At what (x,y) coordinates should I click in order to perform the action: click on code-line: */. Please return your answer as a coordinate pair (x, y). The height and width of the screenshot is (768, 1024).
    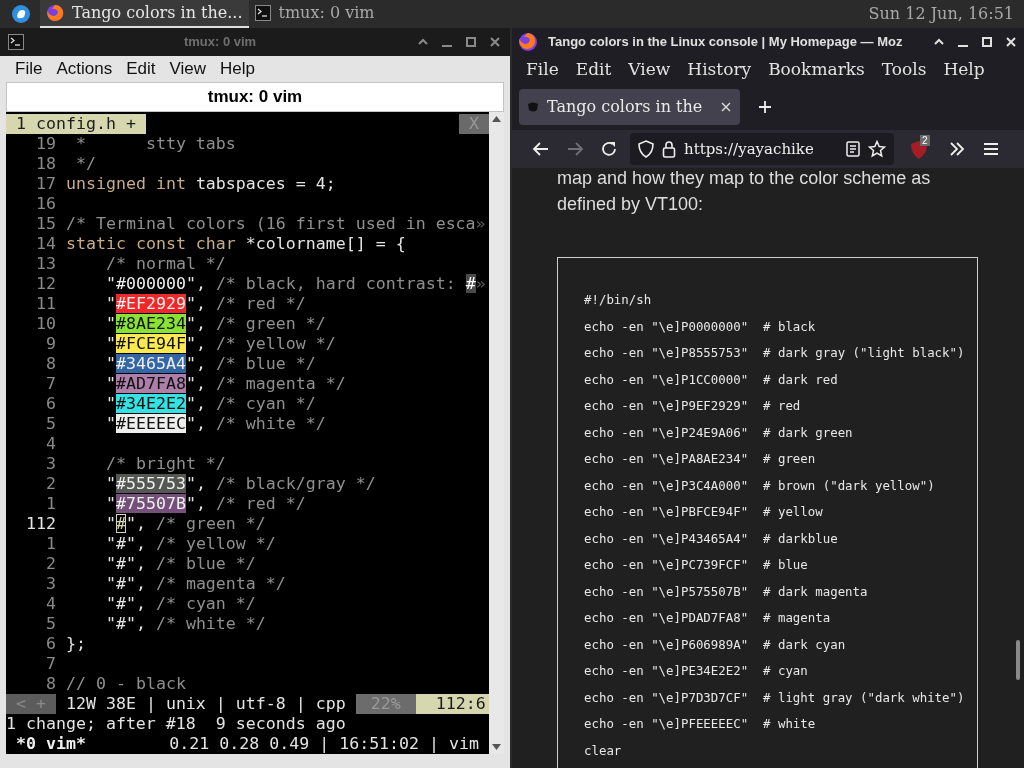
    Looking at the image, I should click on (85, 164).